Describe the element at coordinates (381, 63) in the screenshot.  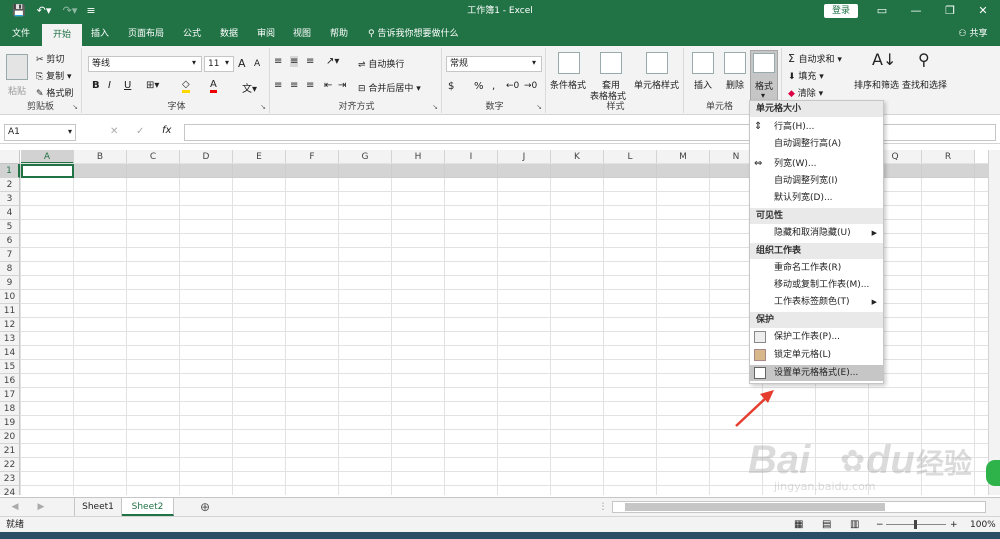
I see `wrap-text-button: ⇌ 自动换行` at that location.